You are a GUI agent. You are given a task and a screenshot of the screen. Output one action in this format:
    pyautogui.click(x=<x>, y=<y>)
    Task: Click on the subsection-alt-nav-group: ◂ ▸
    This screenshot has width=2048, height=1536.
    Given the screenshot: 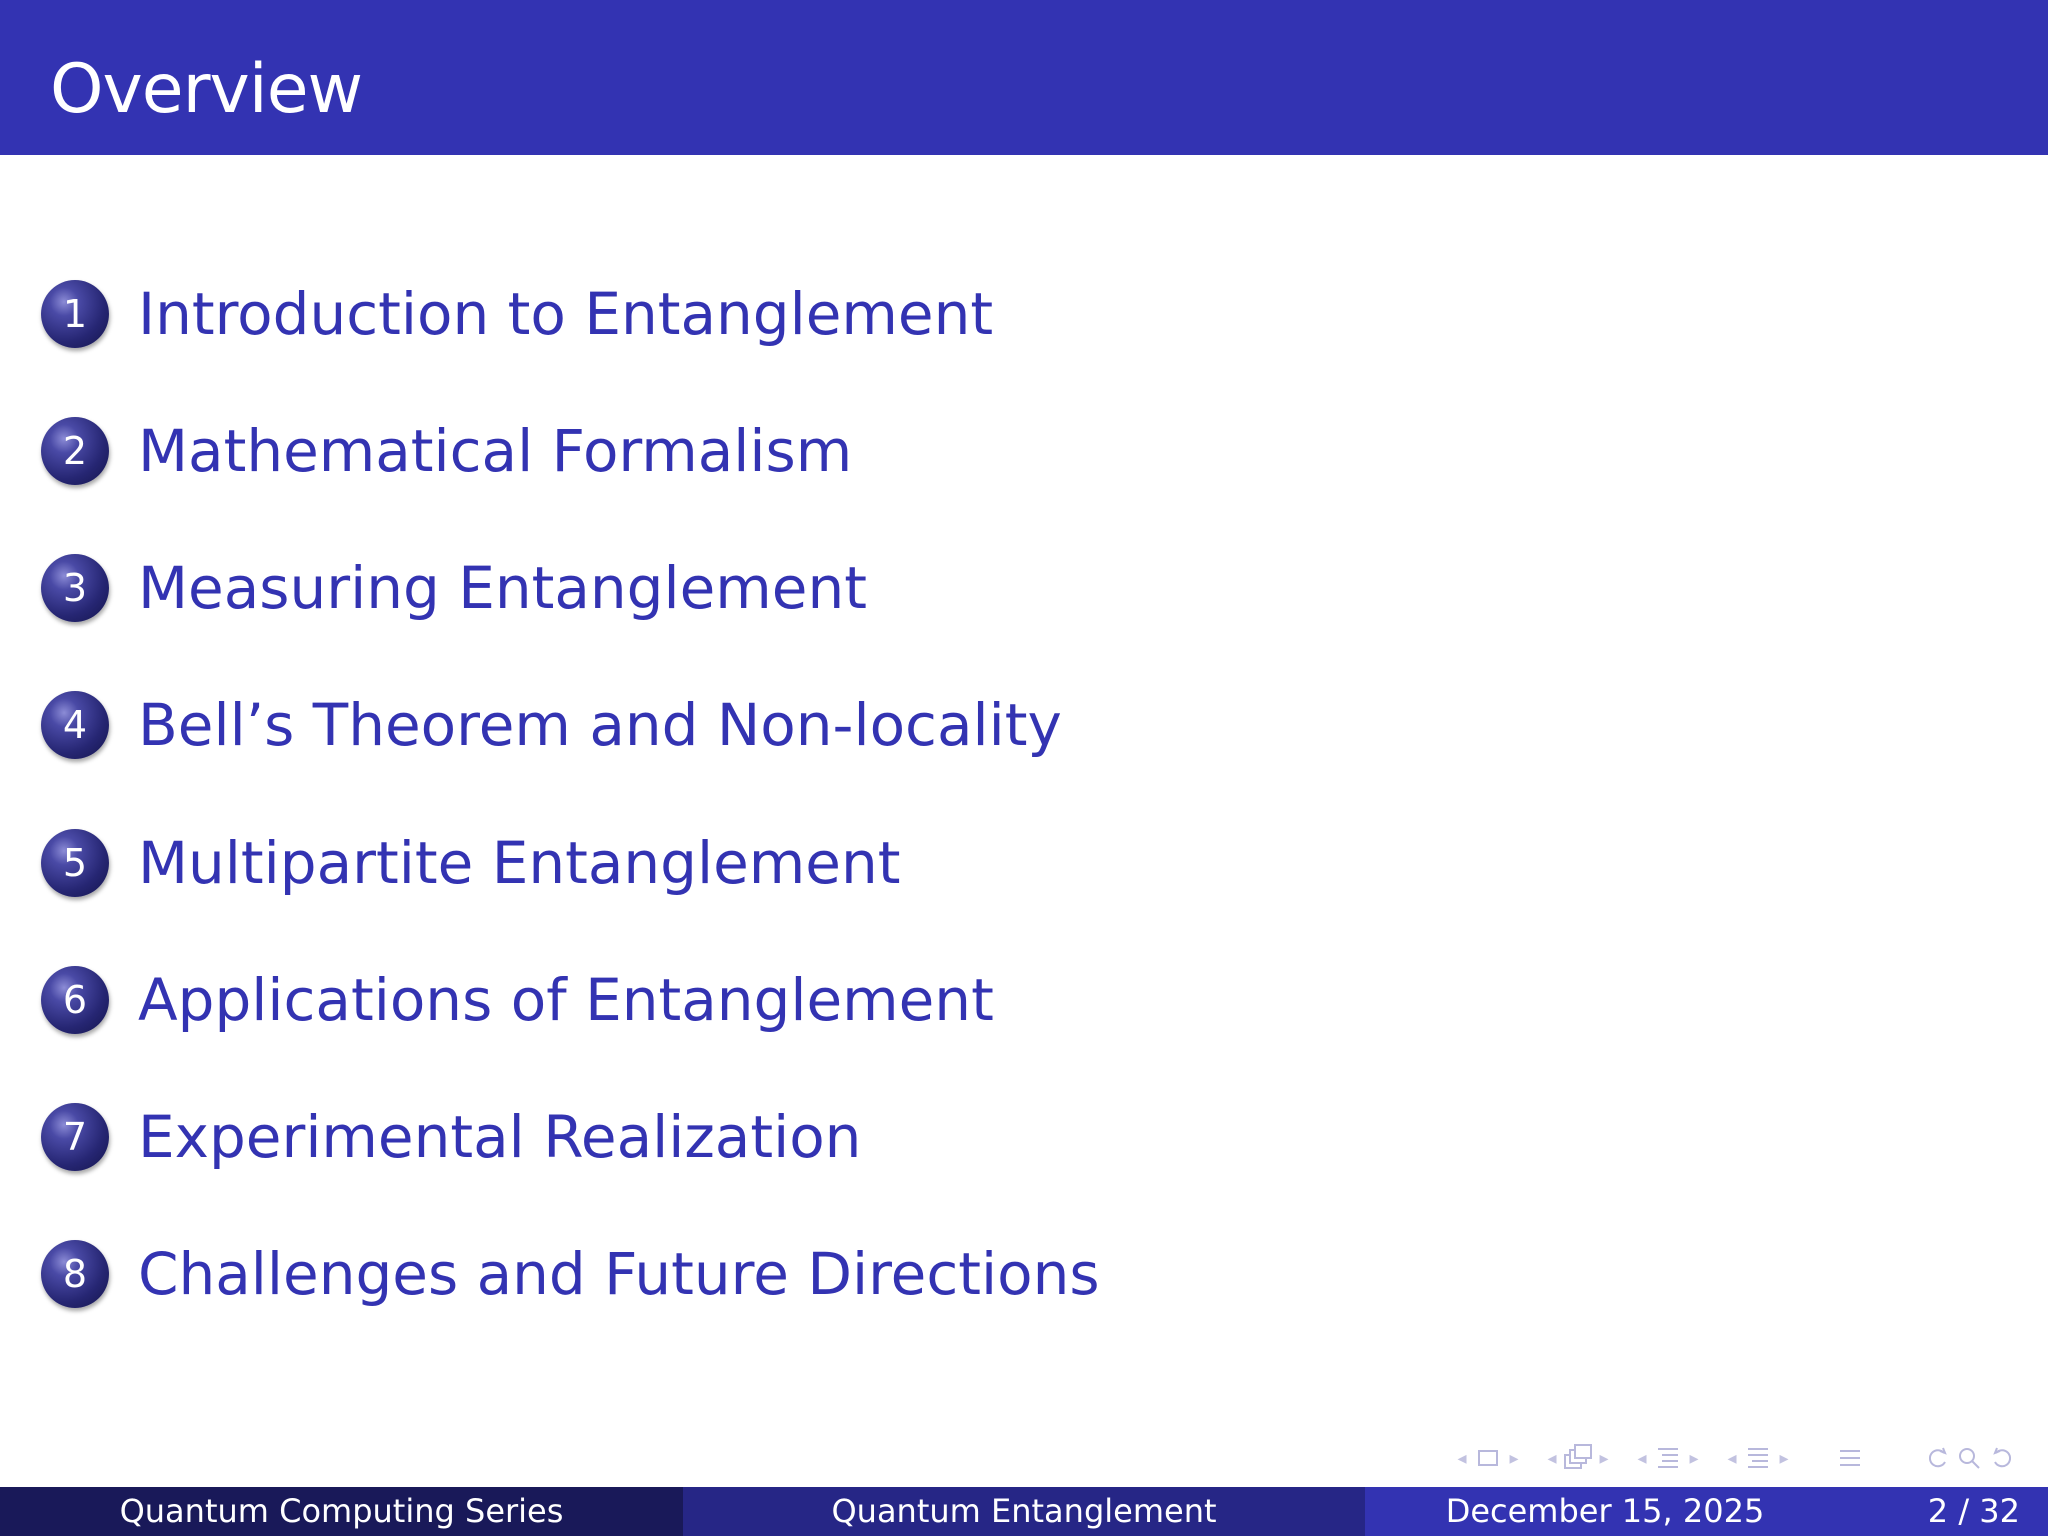 What is the action you would take?
    pyautogui.click(x=1758, y=1458)
    